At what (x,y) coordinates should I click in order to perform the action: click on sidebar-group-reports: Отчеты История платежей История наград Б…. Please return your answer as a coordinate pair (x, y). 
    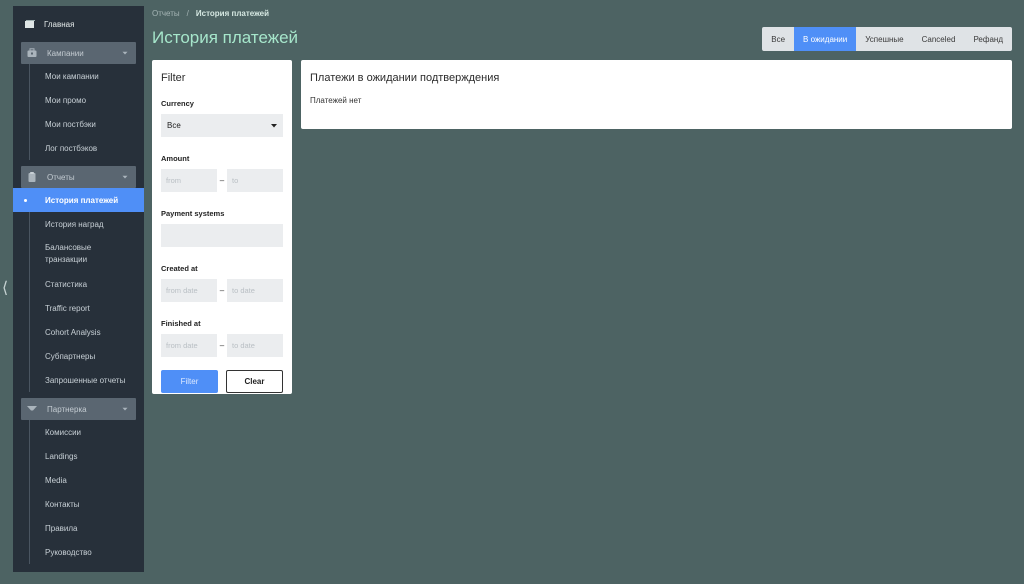
    Looking at the image, I should click on (78, 279).